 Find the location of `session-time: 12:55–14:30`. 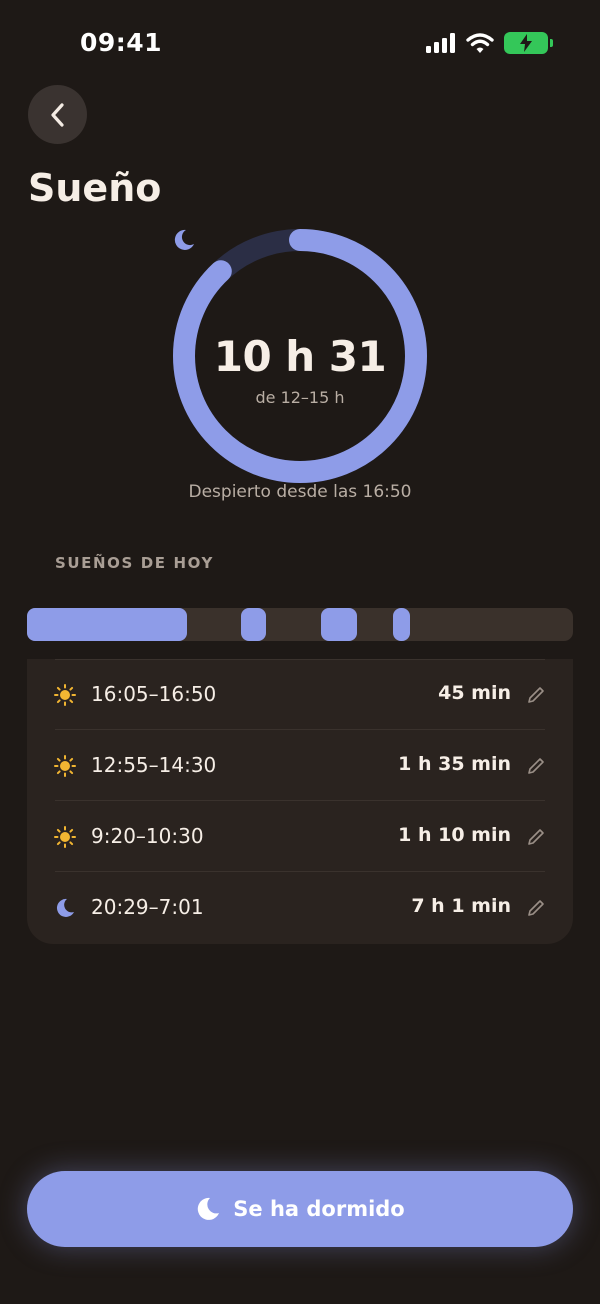

session-time: 12:55–14:30 is located at coordinates (154, 765).